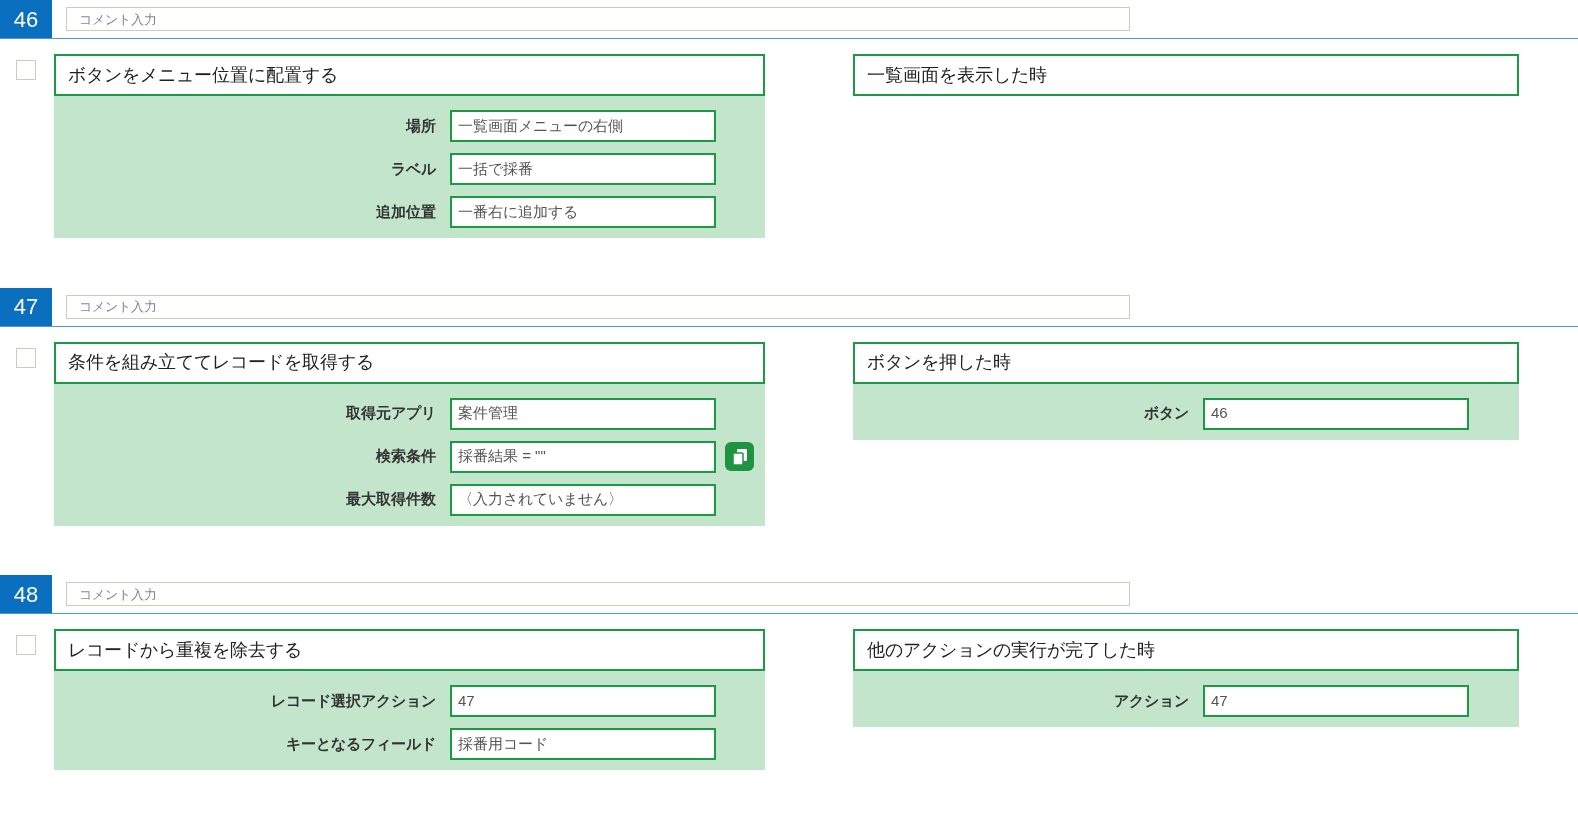  Describe the element at coordinates (1166, 413) in the screenshot. I see `field-label: ボタン` at that location.